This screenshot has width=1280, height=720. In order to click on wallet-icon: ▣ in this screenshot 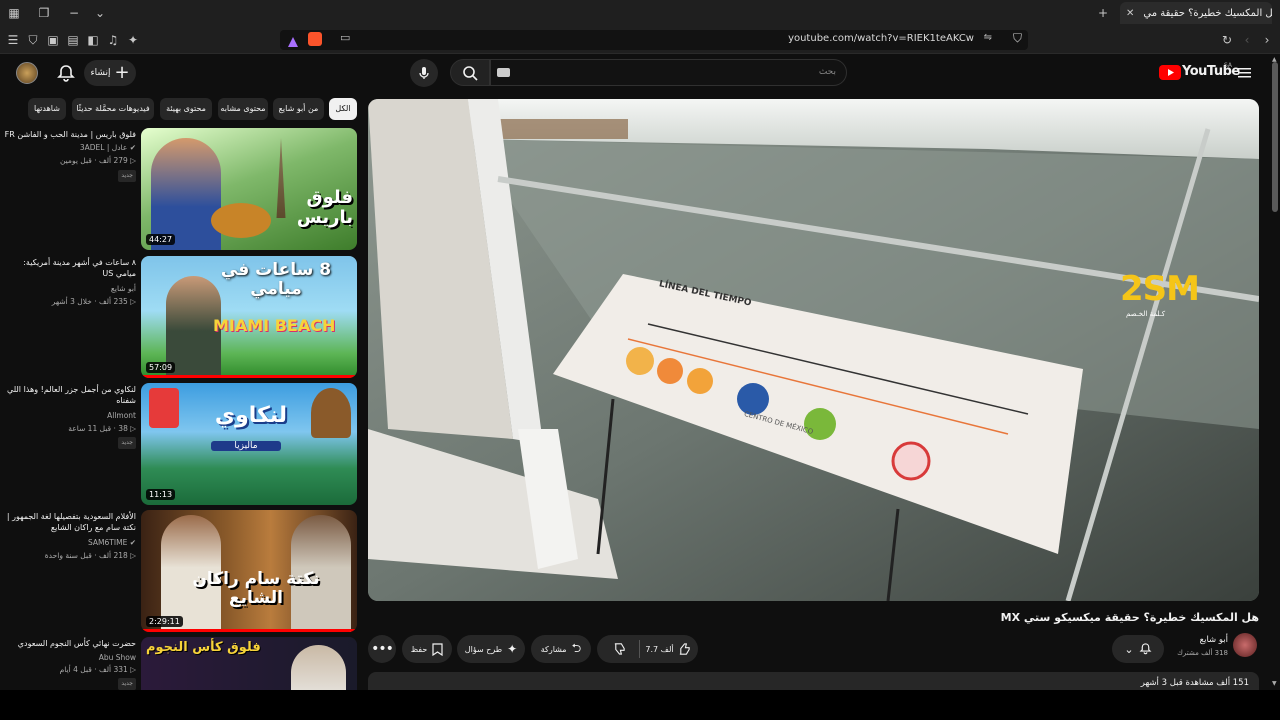, I will do `click(53, 40)`.